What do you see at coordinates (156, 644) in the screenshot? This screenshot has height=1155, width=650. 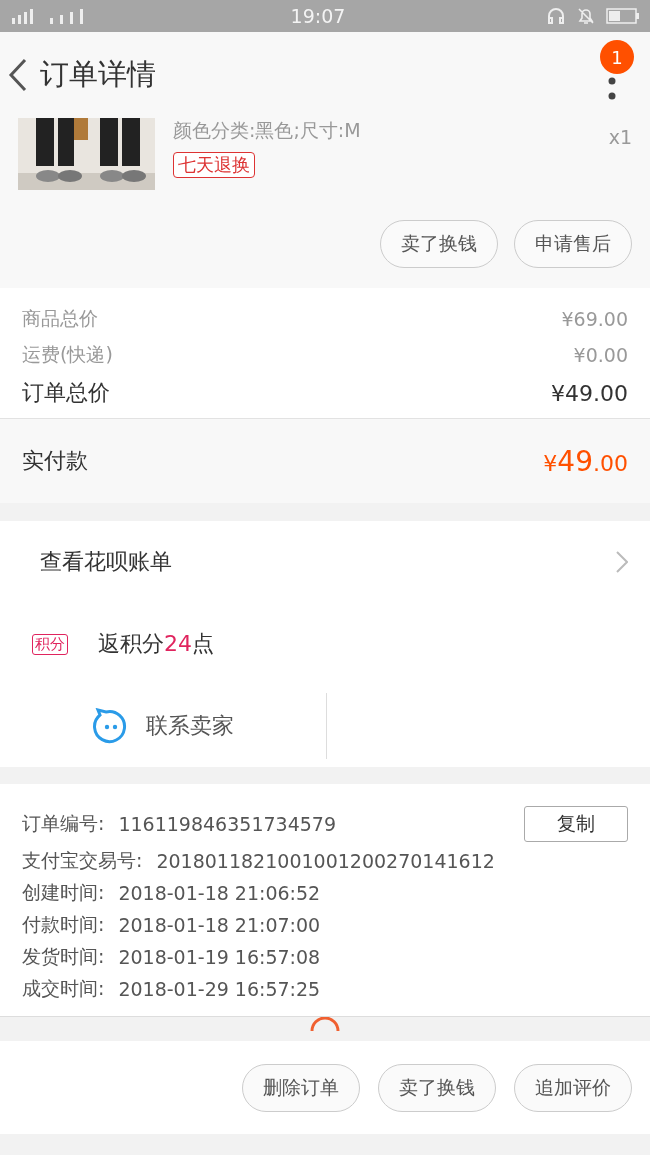 I see `points-text: 返积分24点` at bounding box center [156, 644].